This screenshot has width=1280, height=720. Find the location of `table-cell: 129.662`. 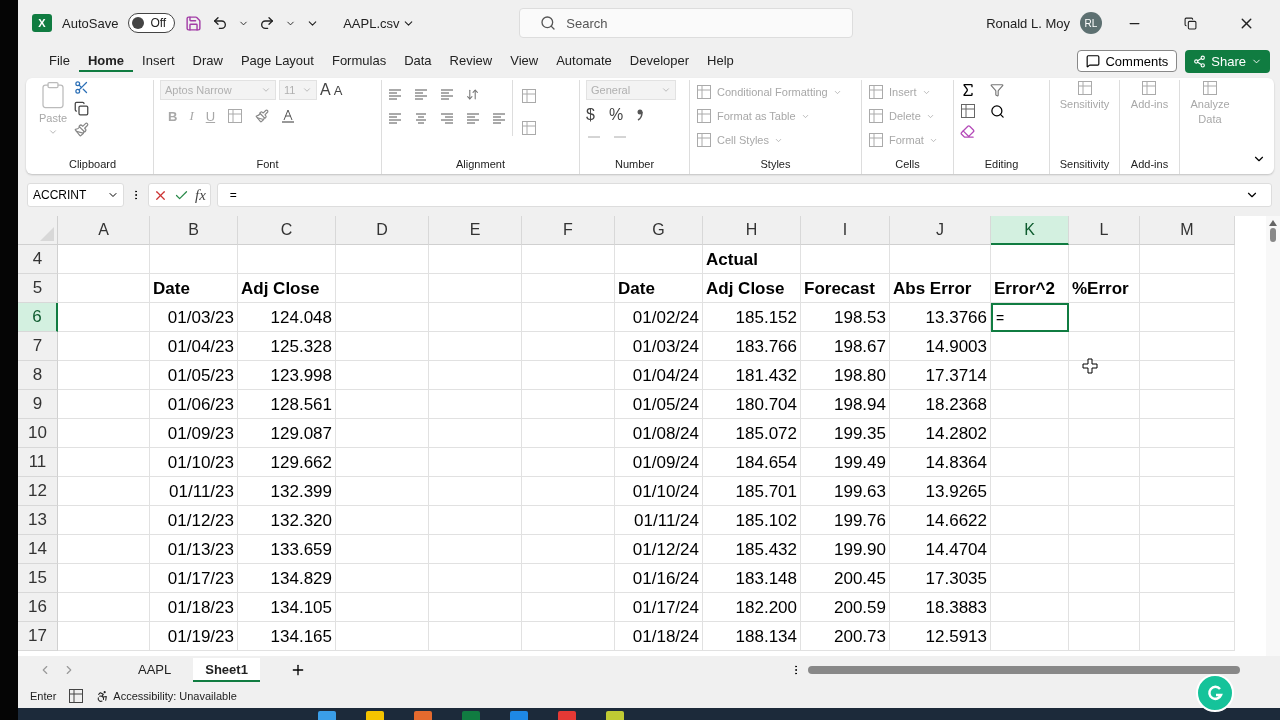

table-cell: 129.662 is located at coordinates (287, 462).